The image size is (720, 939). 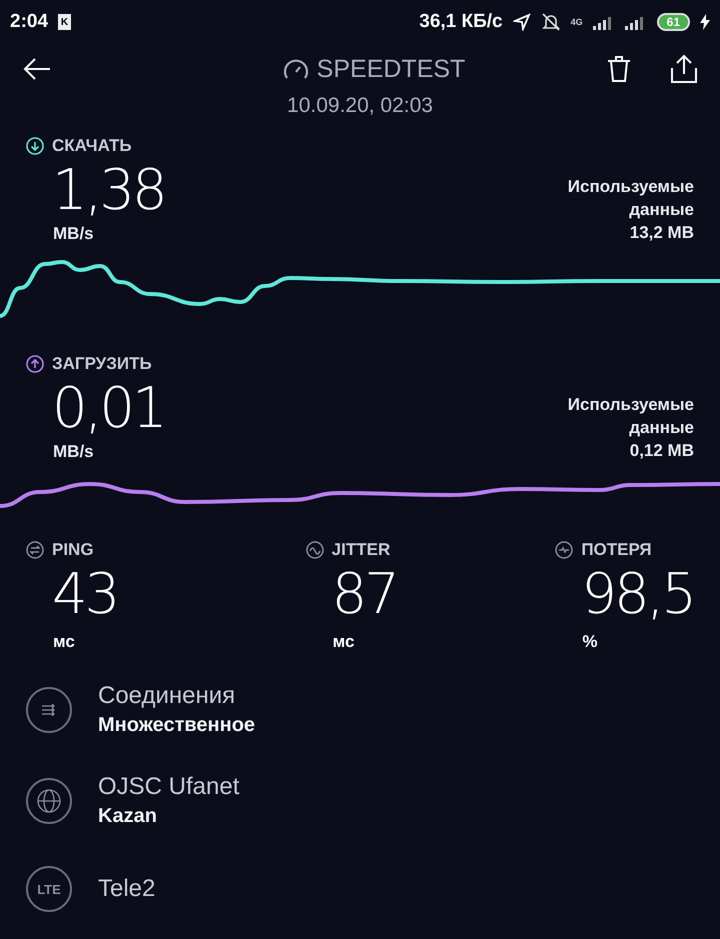 I want to click on lte-badge: LTE, so click(x=49, y=889).